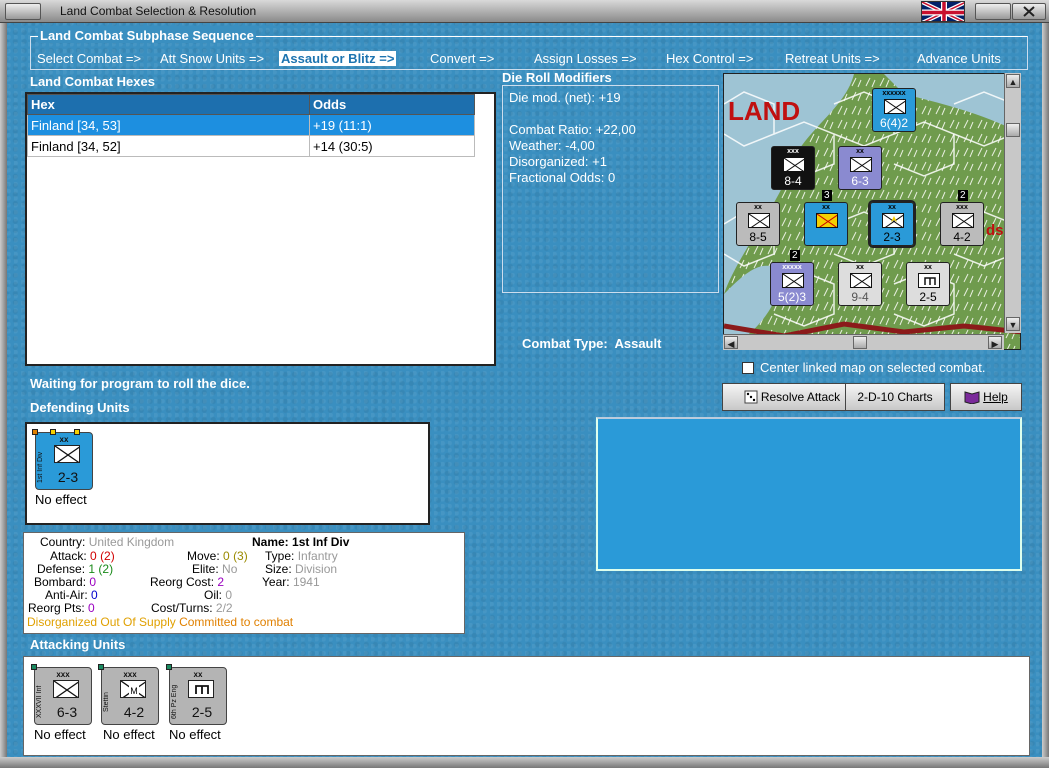 This screenshot has width=1049, height=768. What do you see at coordinates (959, 58) in the screenshot?
I see `seq-step-advance: Advance Units` at bounding box center [959, 58].